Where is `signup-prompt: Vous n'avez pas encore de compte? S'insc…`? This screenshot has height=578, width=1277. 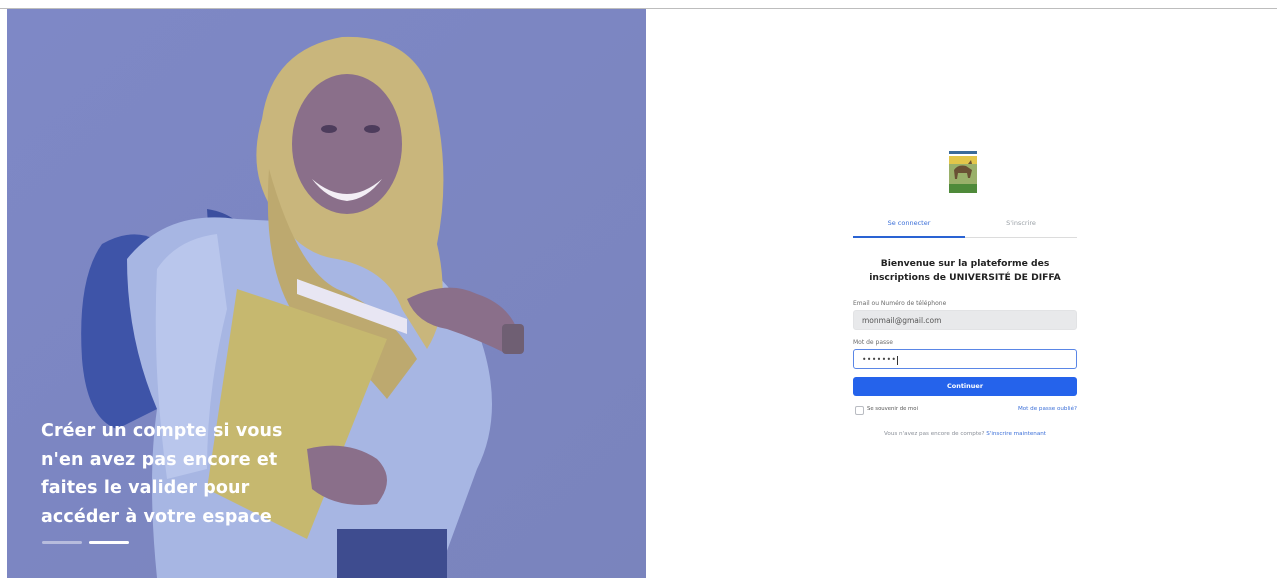
signup-prompt: Vous n'avez pas encore de compte? S'insc… is located at coordinates (965, 434).